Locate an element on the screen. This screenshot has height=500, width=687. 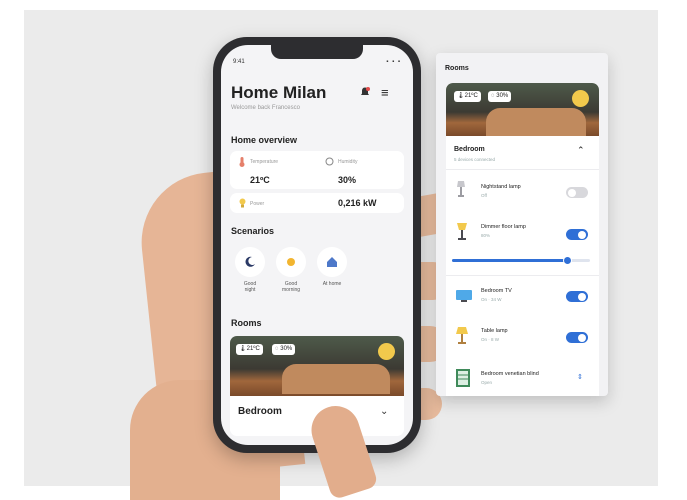
scenario-good-morning-label: Good morning is located at coordinates (291, 287).